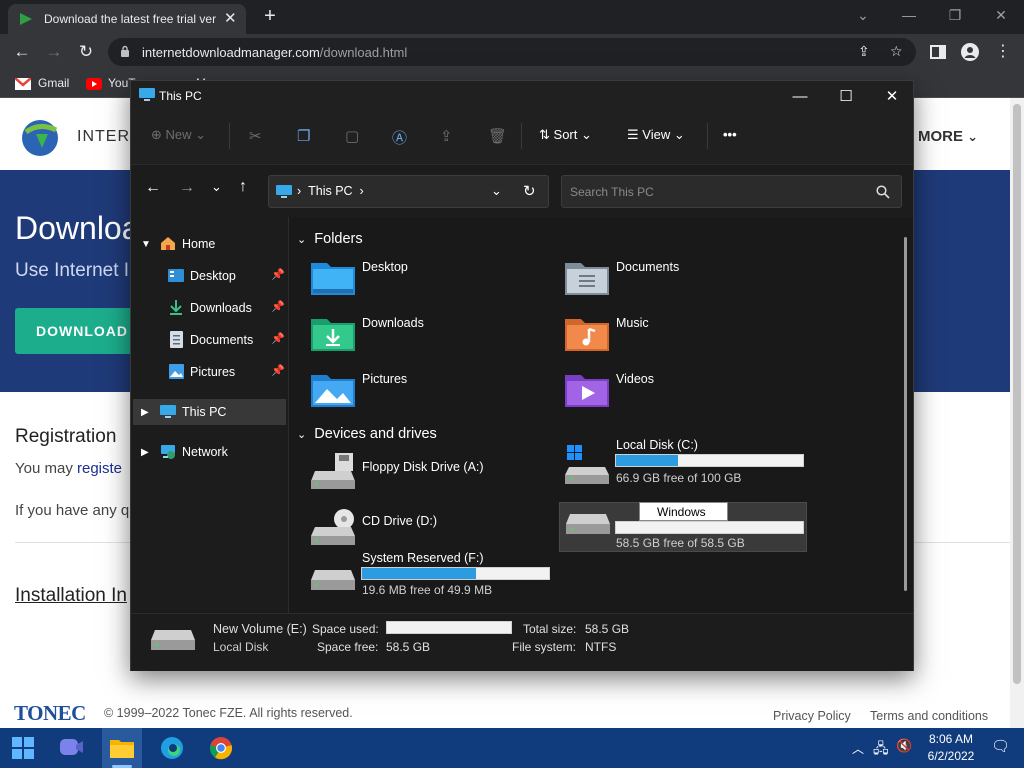 Image resolution: width=1024 pixels, height=768 pixels. What do you see at coordinates (367, 434) in the screenshot?
I see `devices-group-header: ⌄ Devices and drives` at bounding box center [367, 434].